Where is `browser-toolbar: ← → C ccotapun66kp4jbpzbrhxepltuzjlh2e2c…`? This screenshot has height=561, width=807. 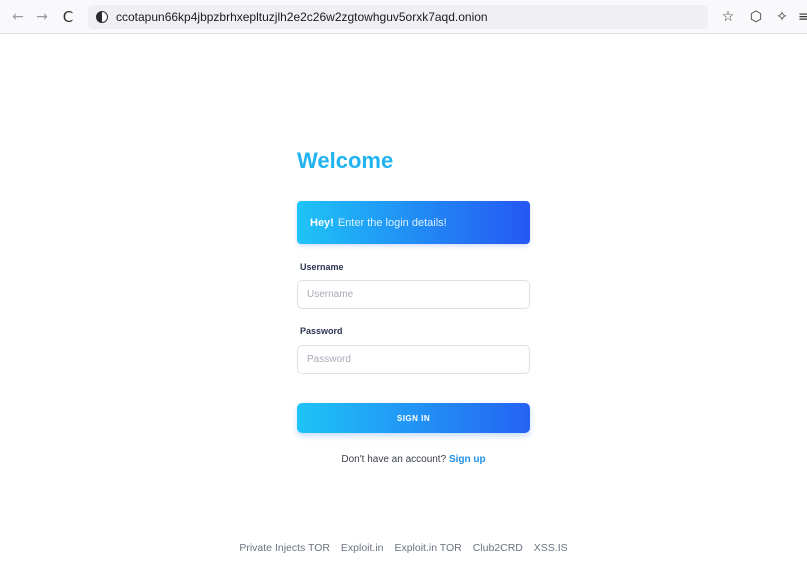
browser-toolbar: ← → C ccotapun66kp4jbpzbrhxepltuzjlh2e2c… is located at coordinates (403, 17).